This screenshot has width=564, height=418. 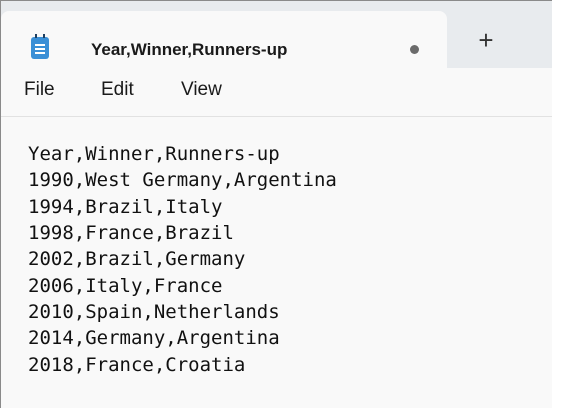 I want to click on text-line: 2002,Brazil,Germany, so click(x=137, y=259).